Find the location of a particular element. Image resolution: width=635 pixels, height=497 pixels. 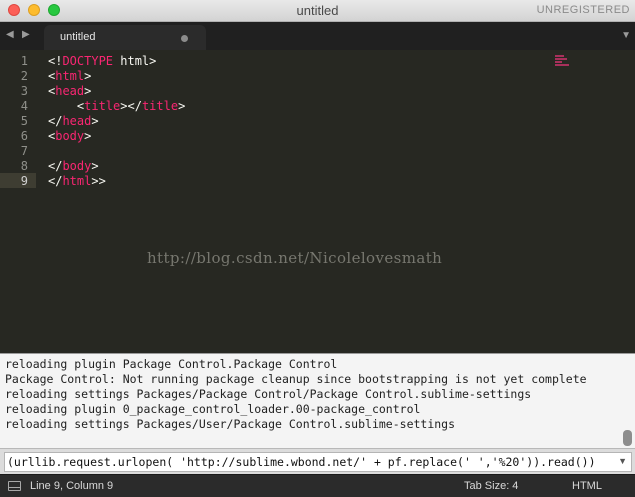

line-number: 3 is located at coordinates (24, 91).